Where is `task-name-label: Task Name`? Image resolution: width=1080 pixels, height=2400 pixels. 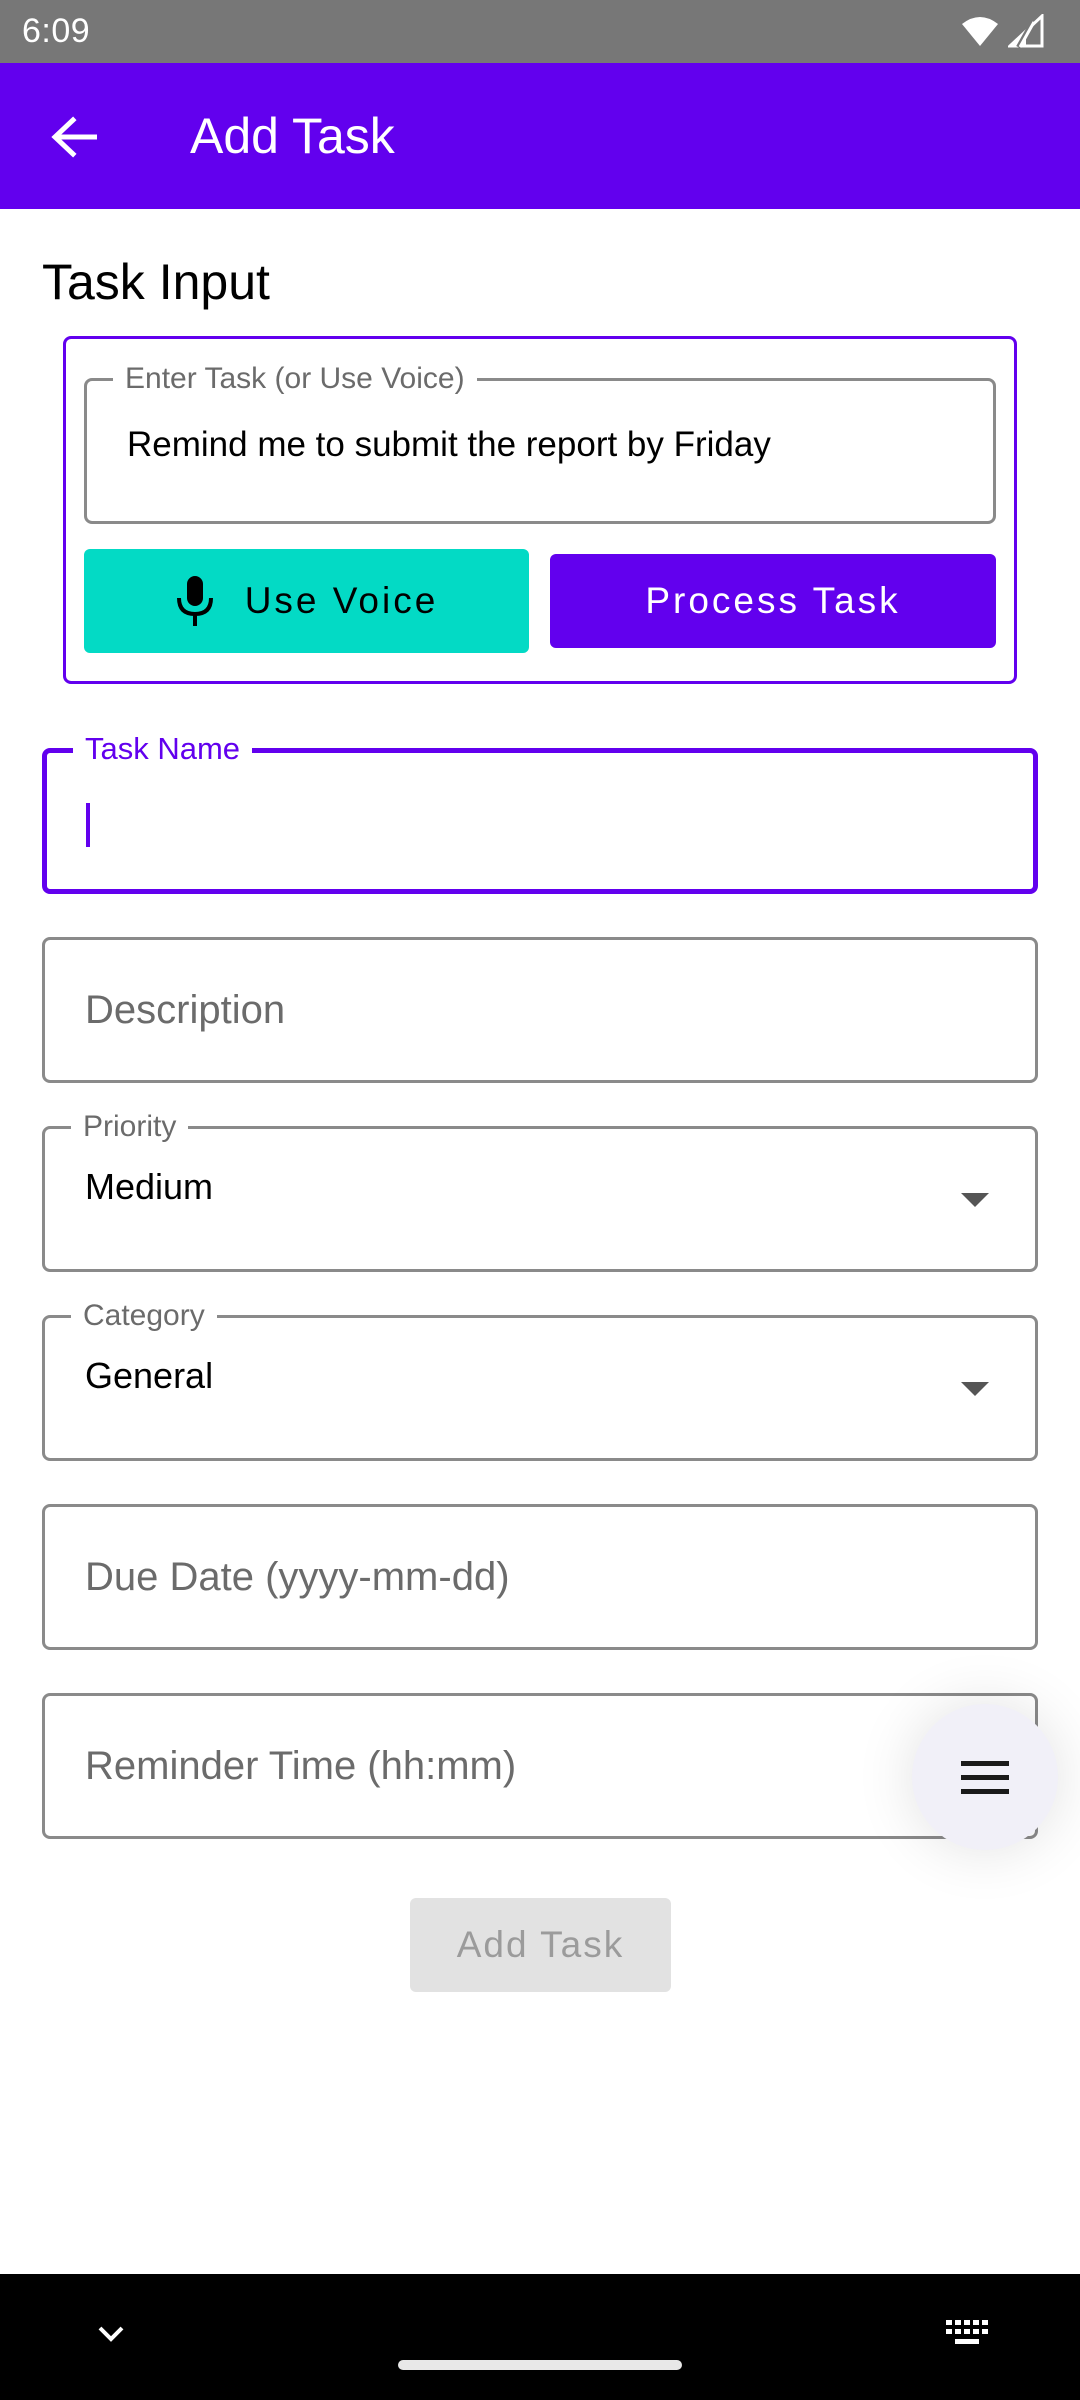
task-name-label: Task Name is located at coordinates (163, 749).